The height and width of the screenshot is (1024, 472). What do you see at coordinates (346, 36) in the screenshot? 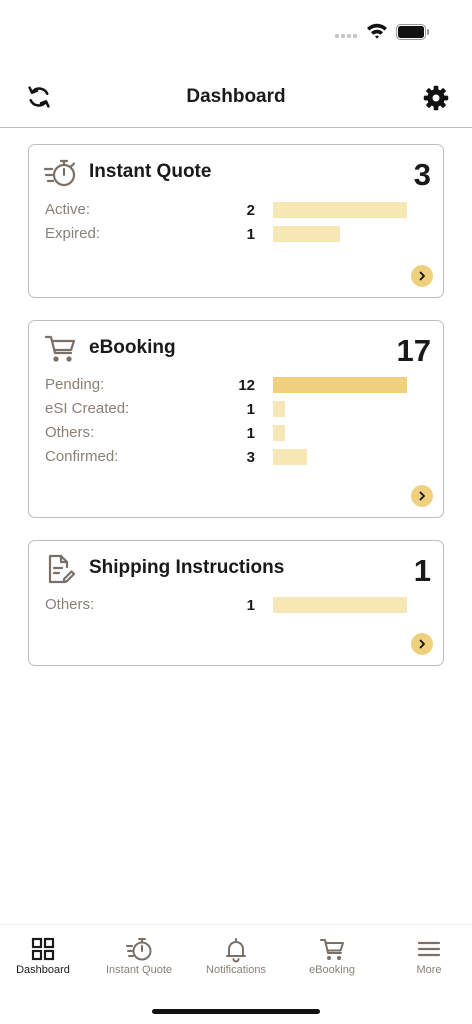
I see `cellular-signal-icon` at bounding box center [346, 36].